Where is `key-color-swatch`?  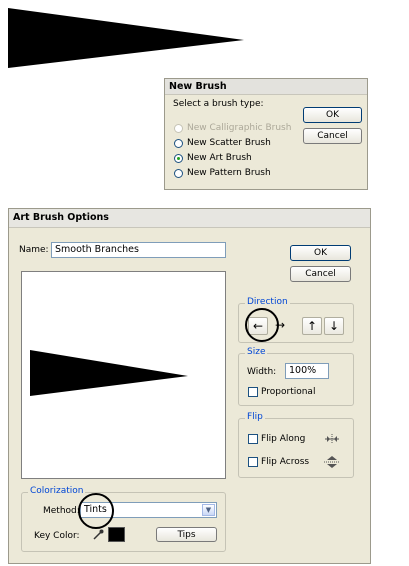 key-color-swatch is located at coordinates (116, 534).